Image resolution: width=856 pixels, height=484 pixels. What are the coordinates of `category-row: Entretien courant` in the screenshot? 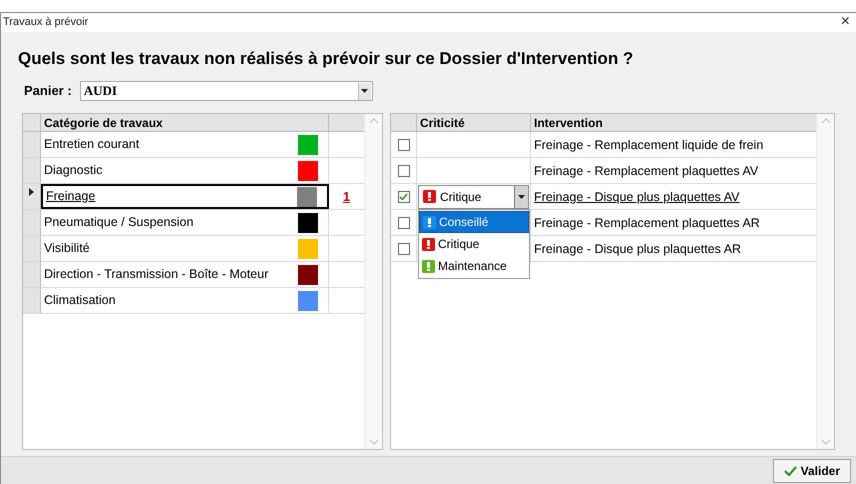 It's located at (185, 145).